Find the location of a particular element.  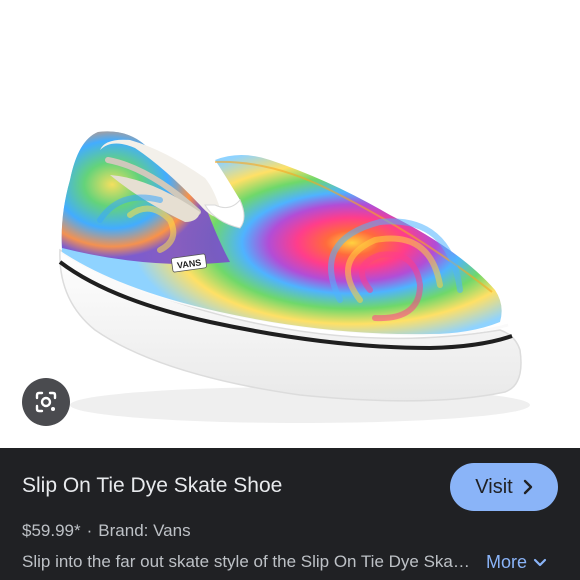

product-meta: $59.99* · Brand: Vans is located at coordinates (106, 531).